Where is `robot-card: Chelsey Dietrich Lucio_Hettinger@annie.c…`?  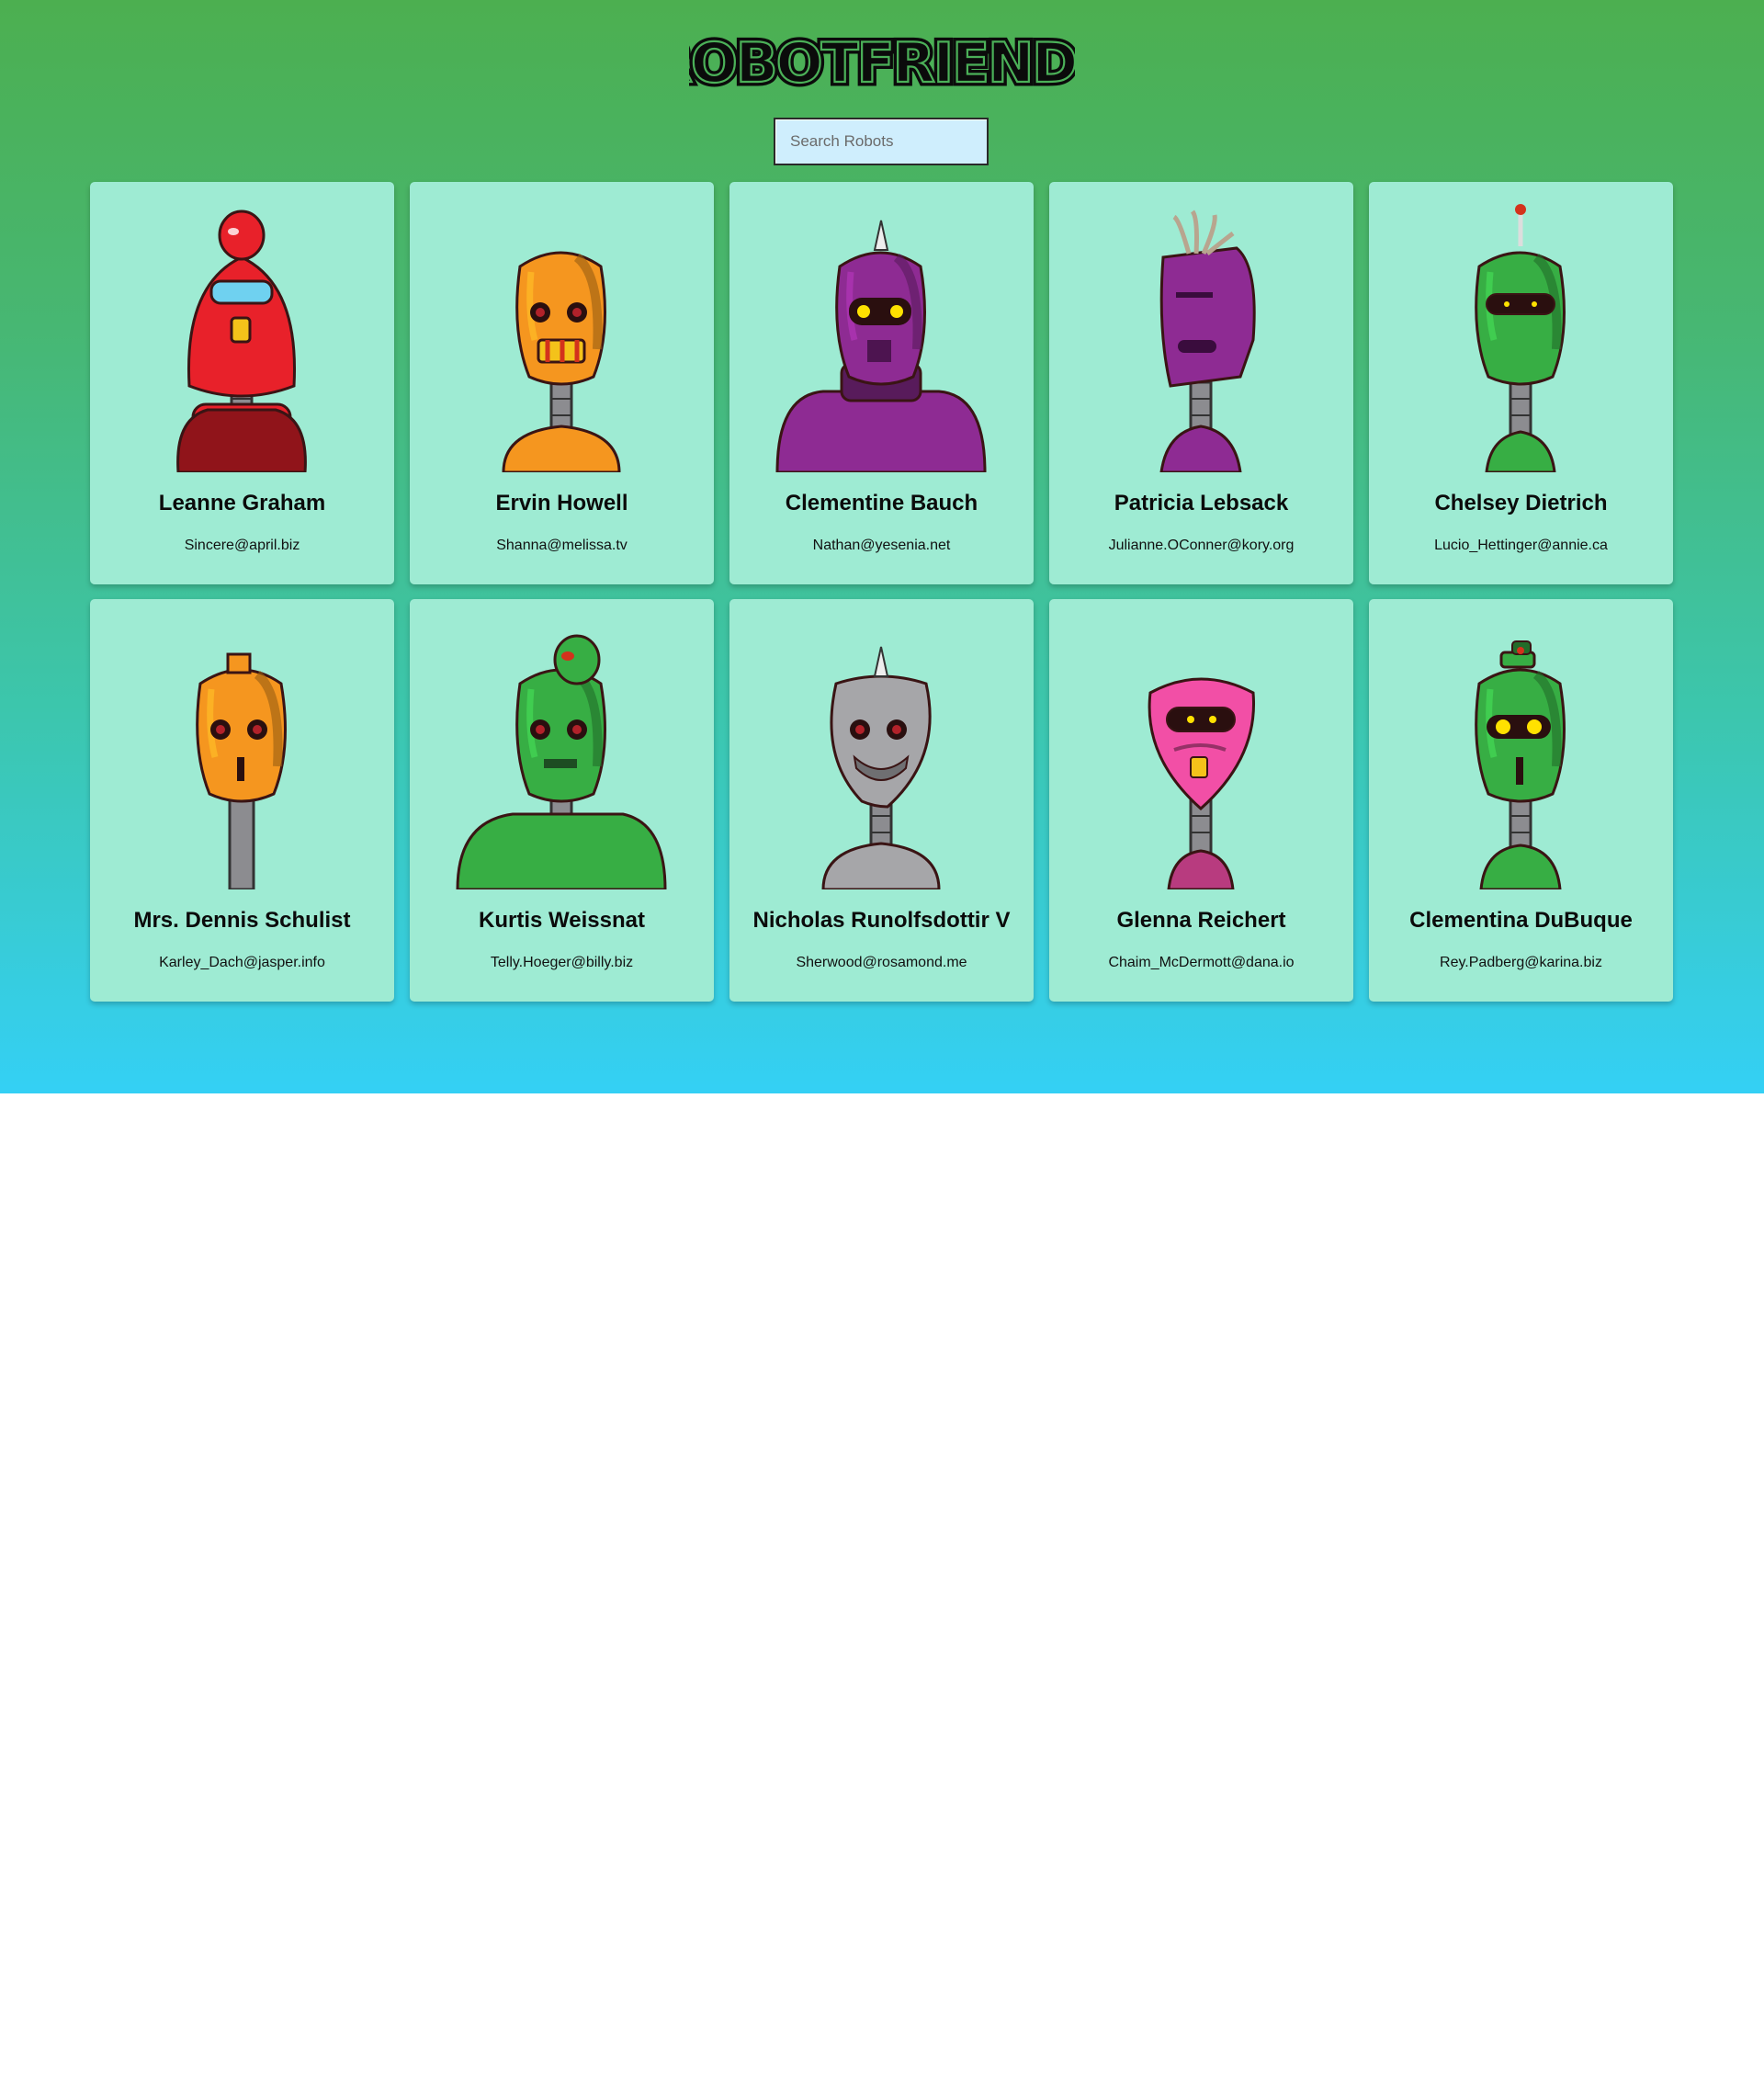
robot-card: Chelsey Dietrich Lucio_Hettinger@annie.c… is located at coordinates (1521, 383).